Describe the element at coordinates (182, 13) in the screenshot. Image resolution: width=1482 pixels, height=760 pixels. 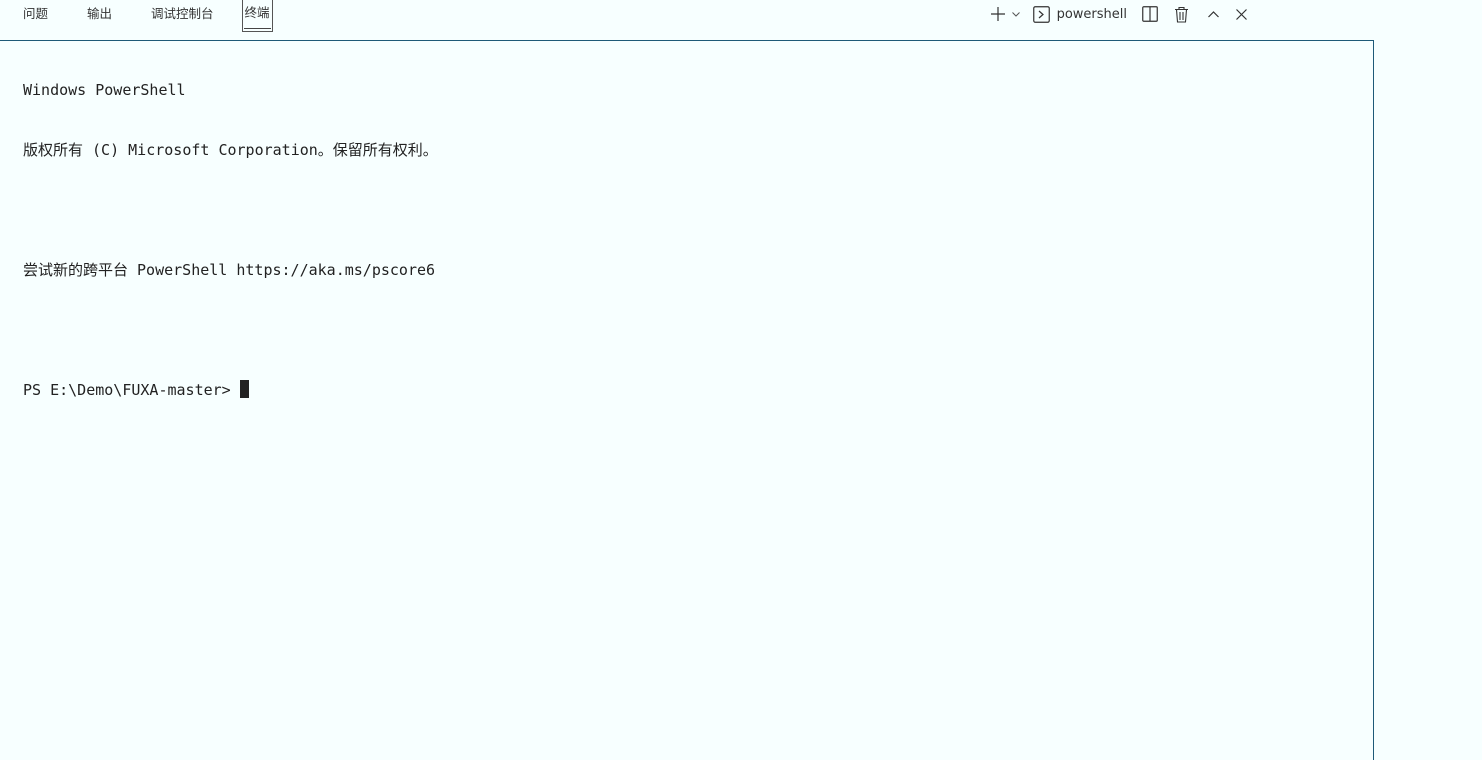
I see `tab-debug-console: 调试控制台` at that location.